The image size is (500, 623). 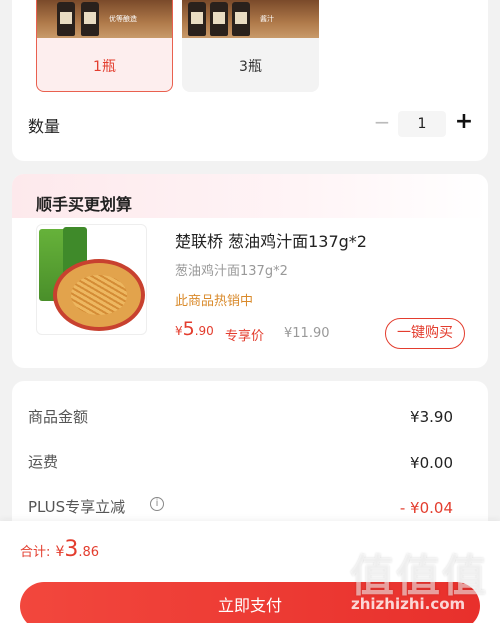 I want to click on quantity-minus-button: −, so click(x=382, y=122).